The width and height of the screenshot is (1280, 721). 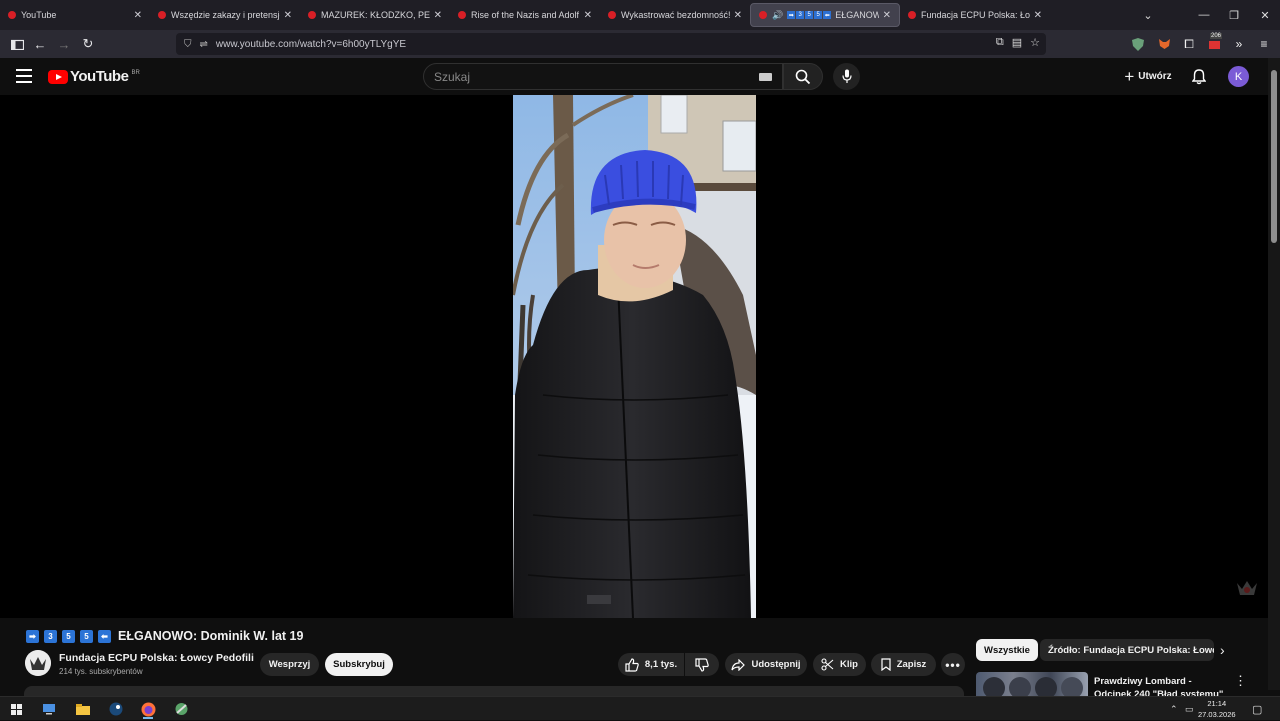 What do you see at coordinates (1215, 43) in the screenshot?
I see `counter-extension-icon: 206` at bounding box center [1215, 43].